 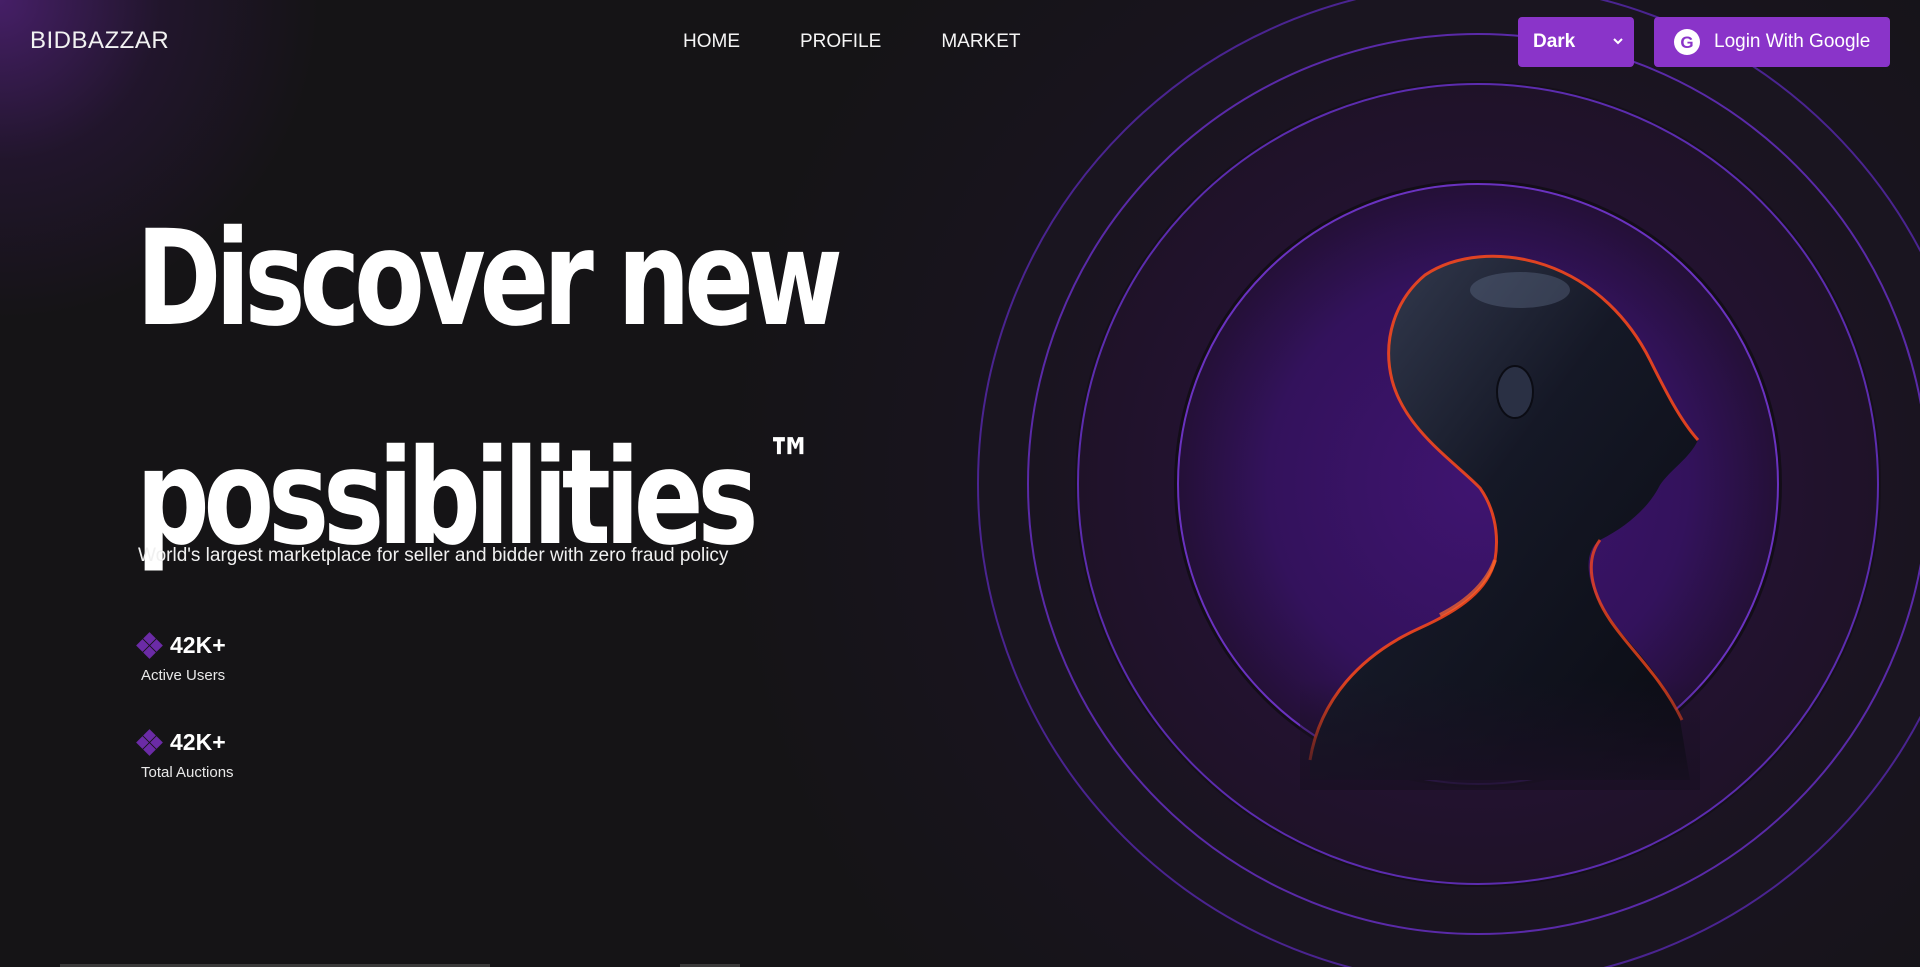 What do you see at coordinates (840, 42) in the screenshot?
I see `nav-profile-link: PROFILE` at bounding box center [840, 42].